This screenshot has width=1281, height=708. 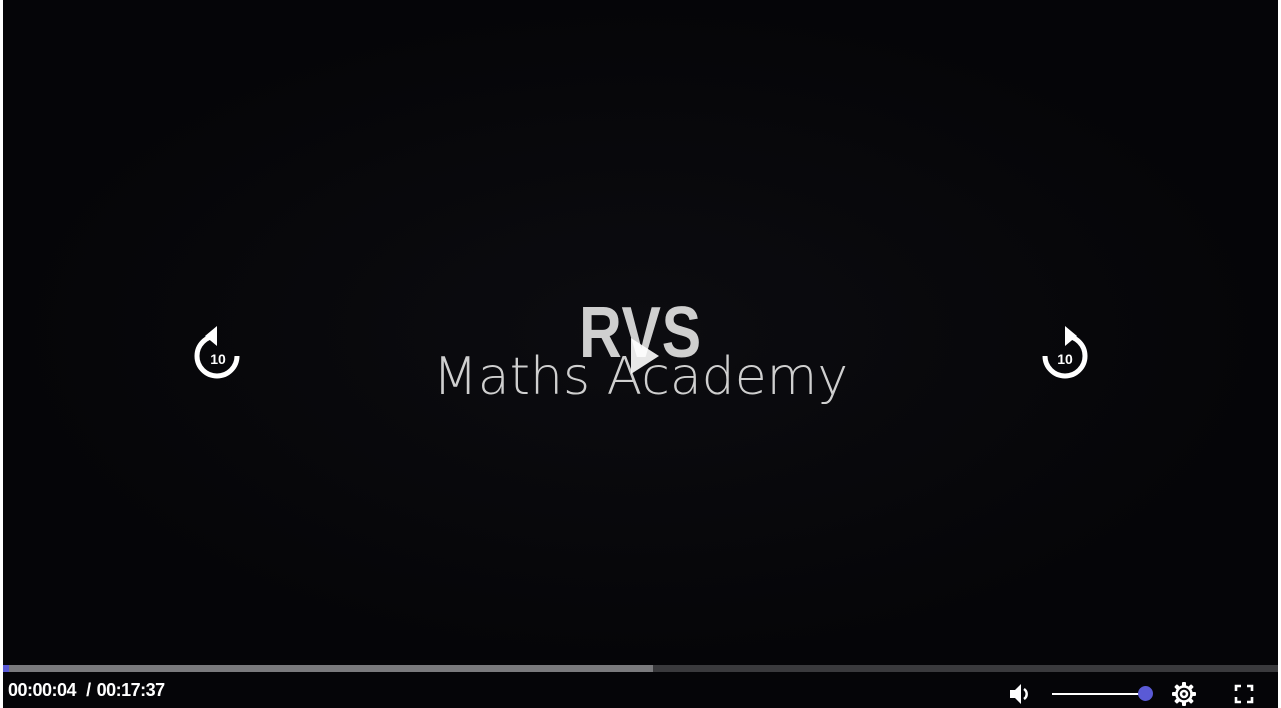 I want to click on rewind-seconds-label: 10, so click(x=218, y=359).